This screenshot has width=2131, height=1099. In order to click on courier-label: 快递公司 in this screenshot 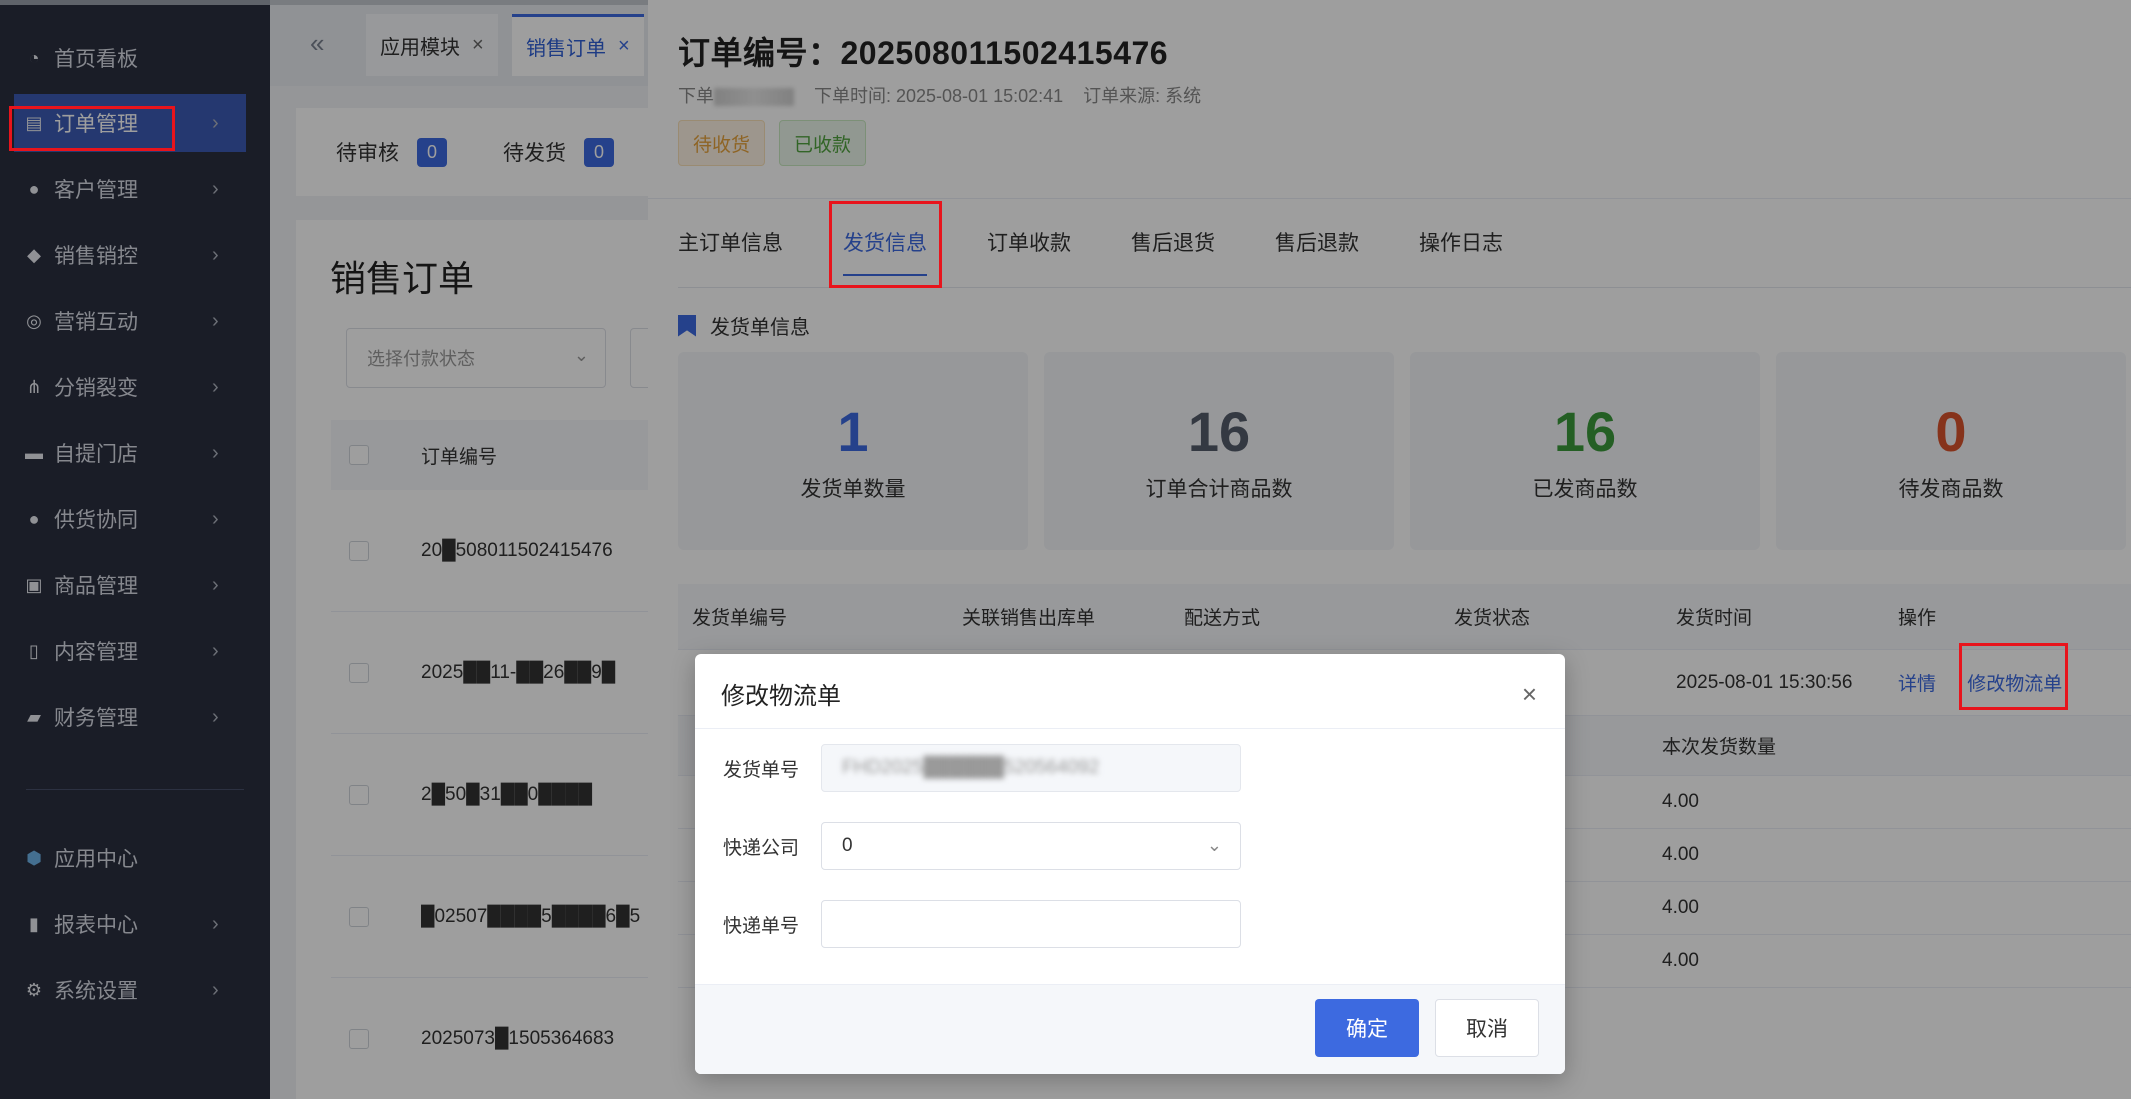, I will do `click(760, 848)`.